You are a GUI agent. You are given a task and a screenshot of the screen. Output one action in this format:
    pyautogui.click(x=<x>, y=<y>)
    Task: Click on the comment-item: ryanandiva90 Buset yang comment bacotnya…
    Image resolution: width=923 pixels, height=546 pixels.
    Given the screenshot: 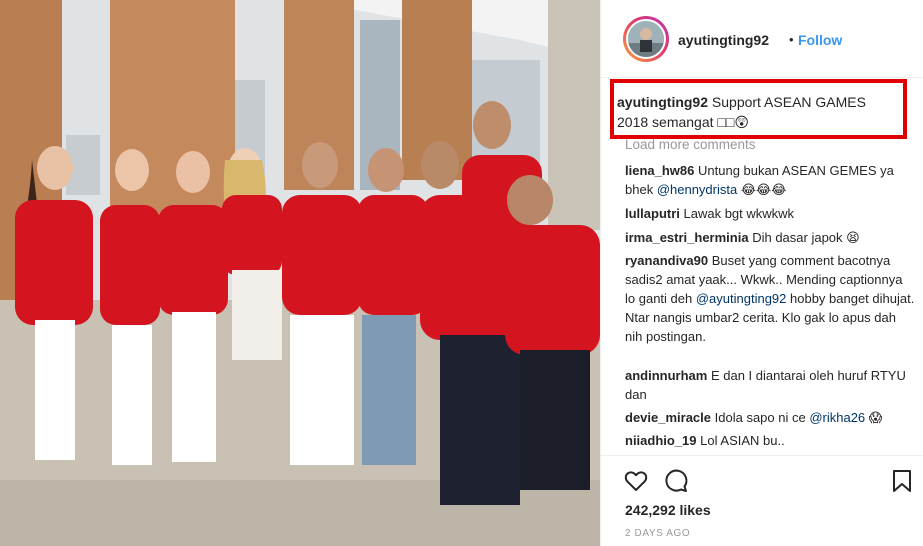 What is the action you would take?
    pyautogui.click(x=770, y=298)
    